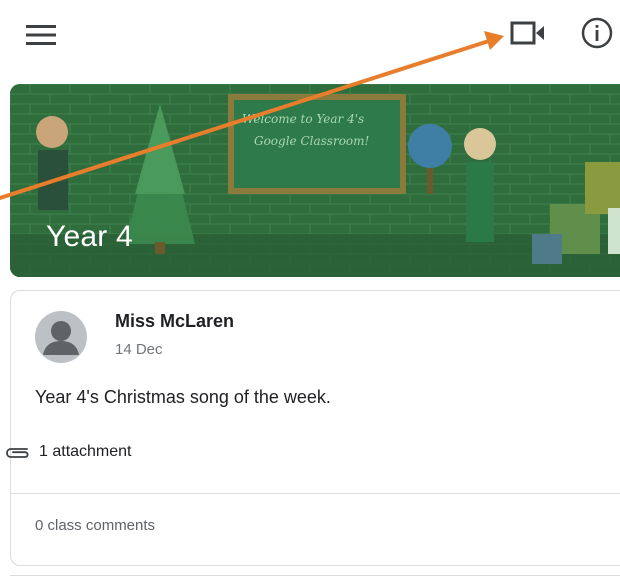 Image resolution: width=620 pixels, height=578 pixels. Describe the element at coordinates (528, 33) in the screenshot. I see `video-icon` at that location.